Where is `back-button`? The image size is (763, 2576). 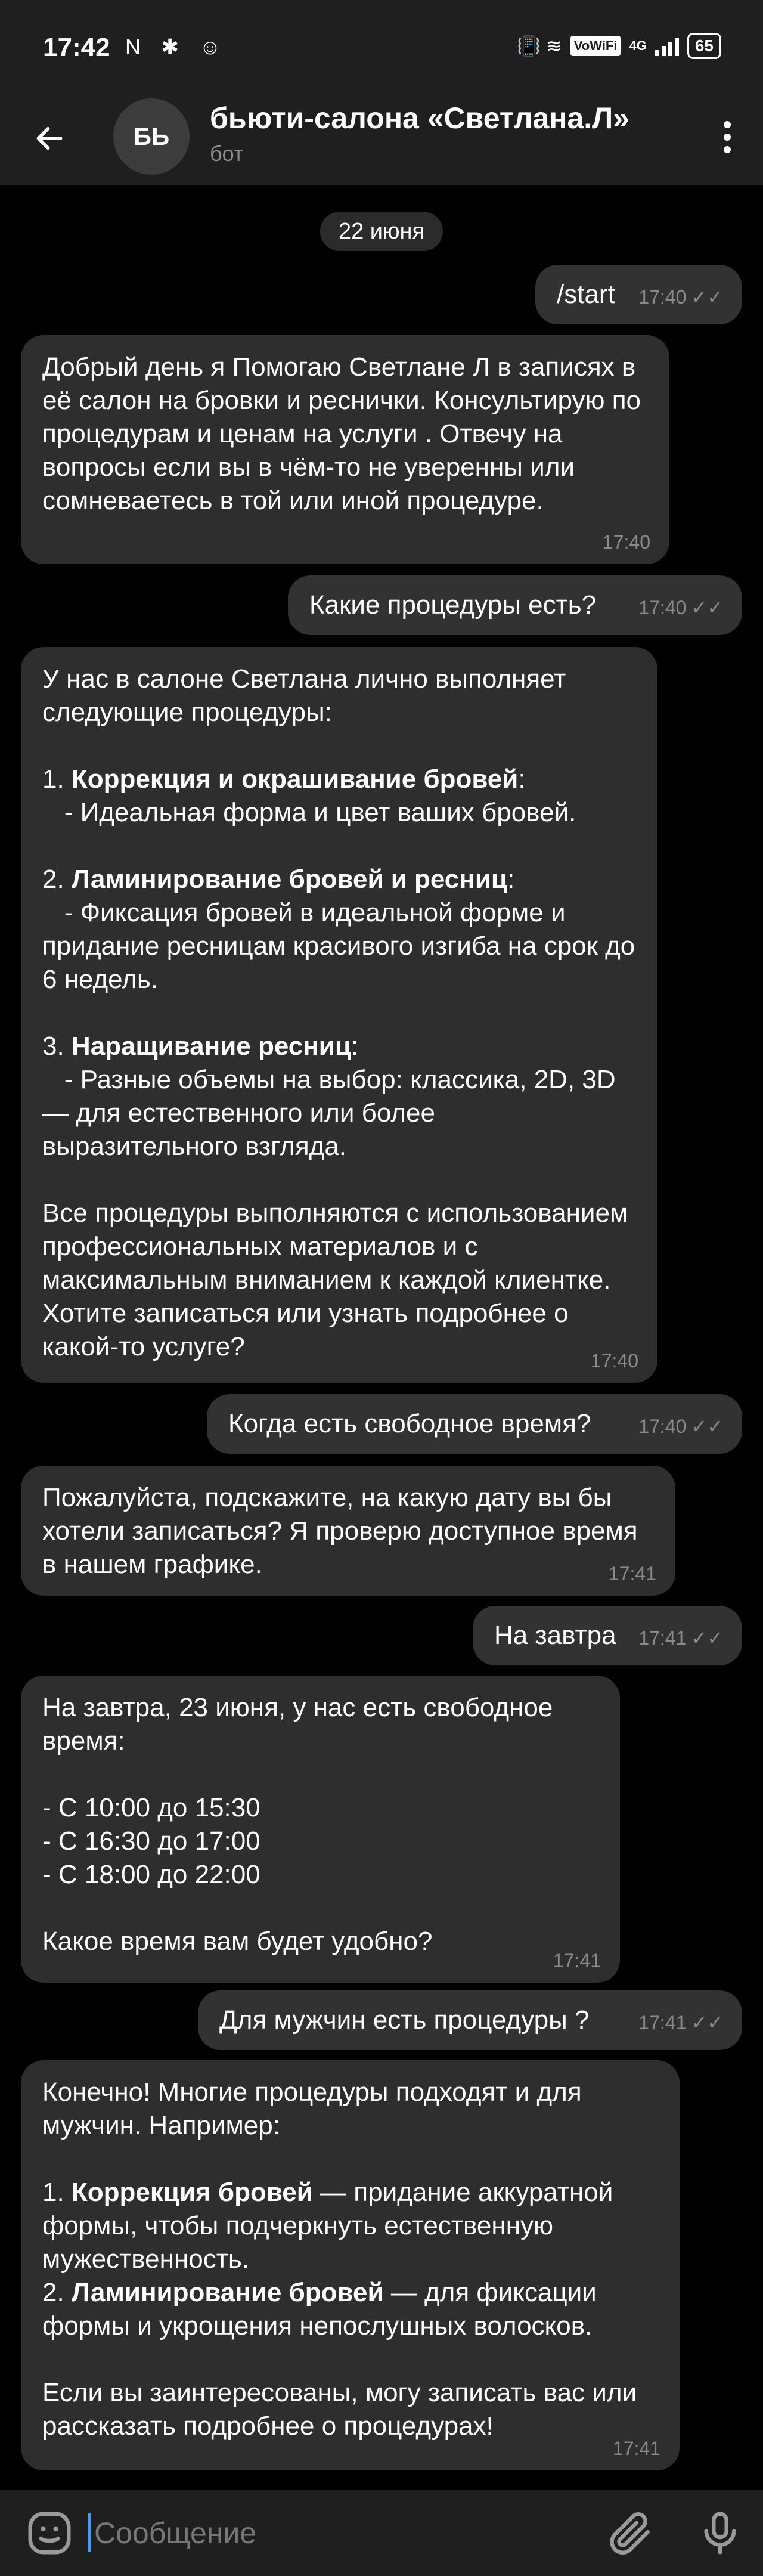 back-button is located at coordinates (49, 138).